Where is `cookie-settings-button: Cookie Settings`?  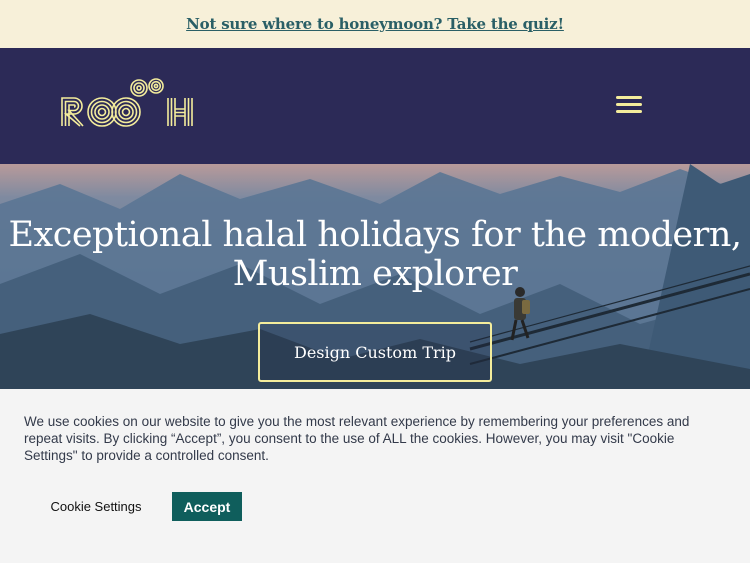 cookie-settings-button: Cookie Settings is located at coordinates (96, 506).